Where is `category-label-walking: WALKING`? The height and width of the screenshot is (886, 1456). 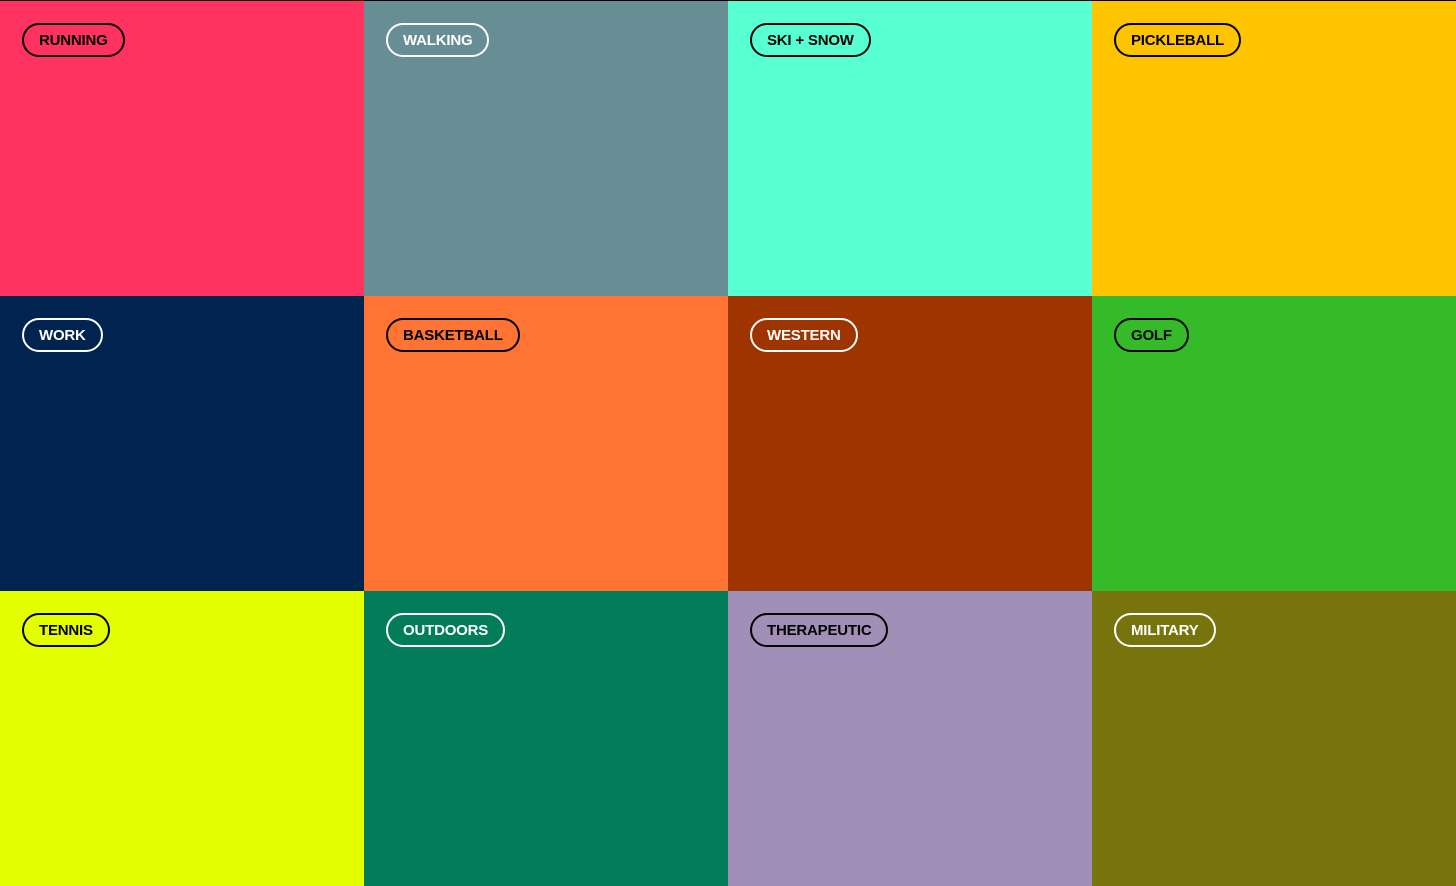
category-label-walking: WALKING is located at coordinates (438, 40).